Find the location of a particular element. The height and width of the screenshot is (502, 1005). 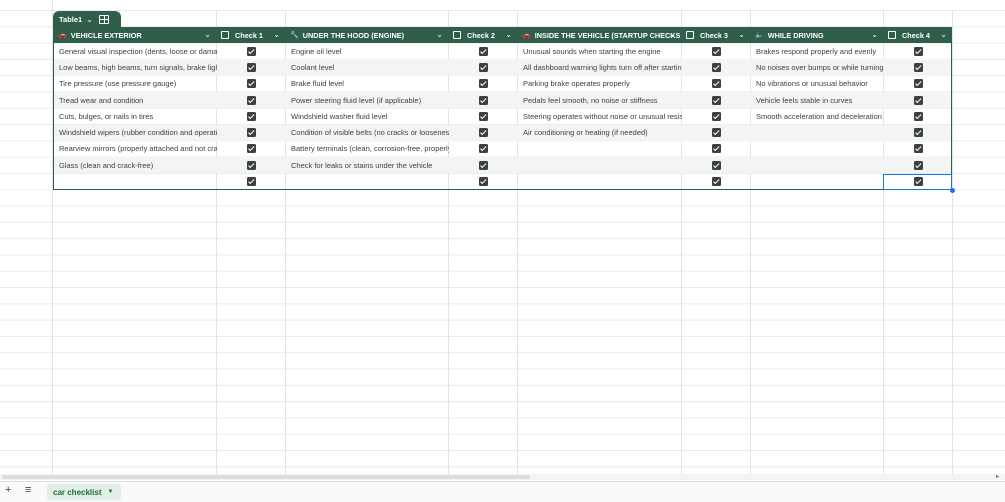

cell-vehicle-exterior: Tire pressure (use pressure gauge) is located at coordinates (135, 84).